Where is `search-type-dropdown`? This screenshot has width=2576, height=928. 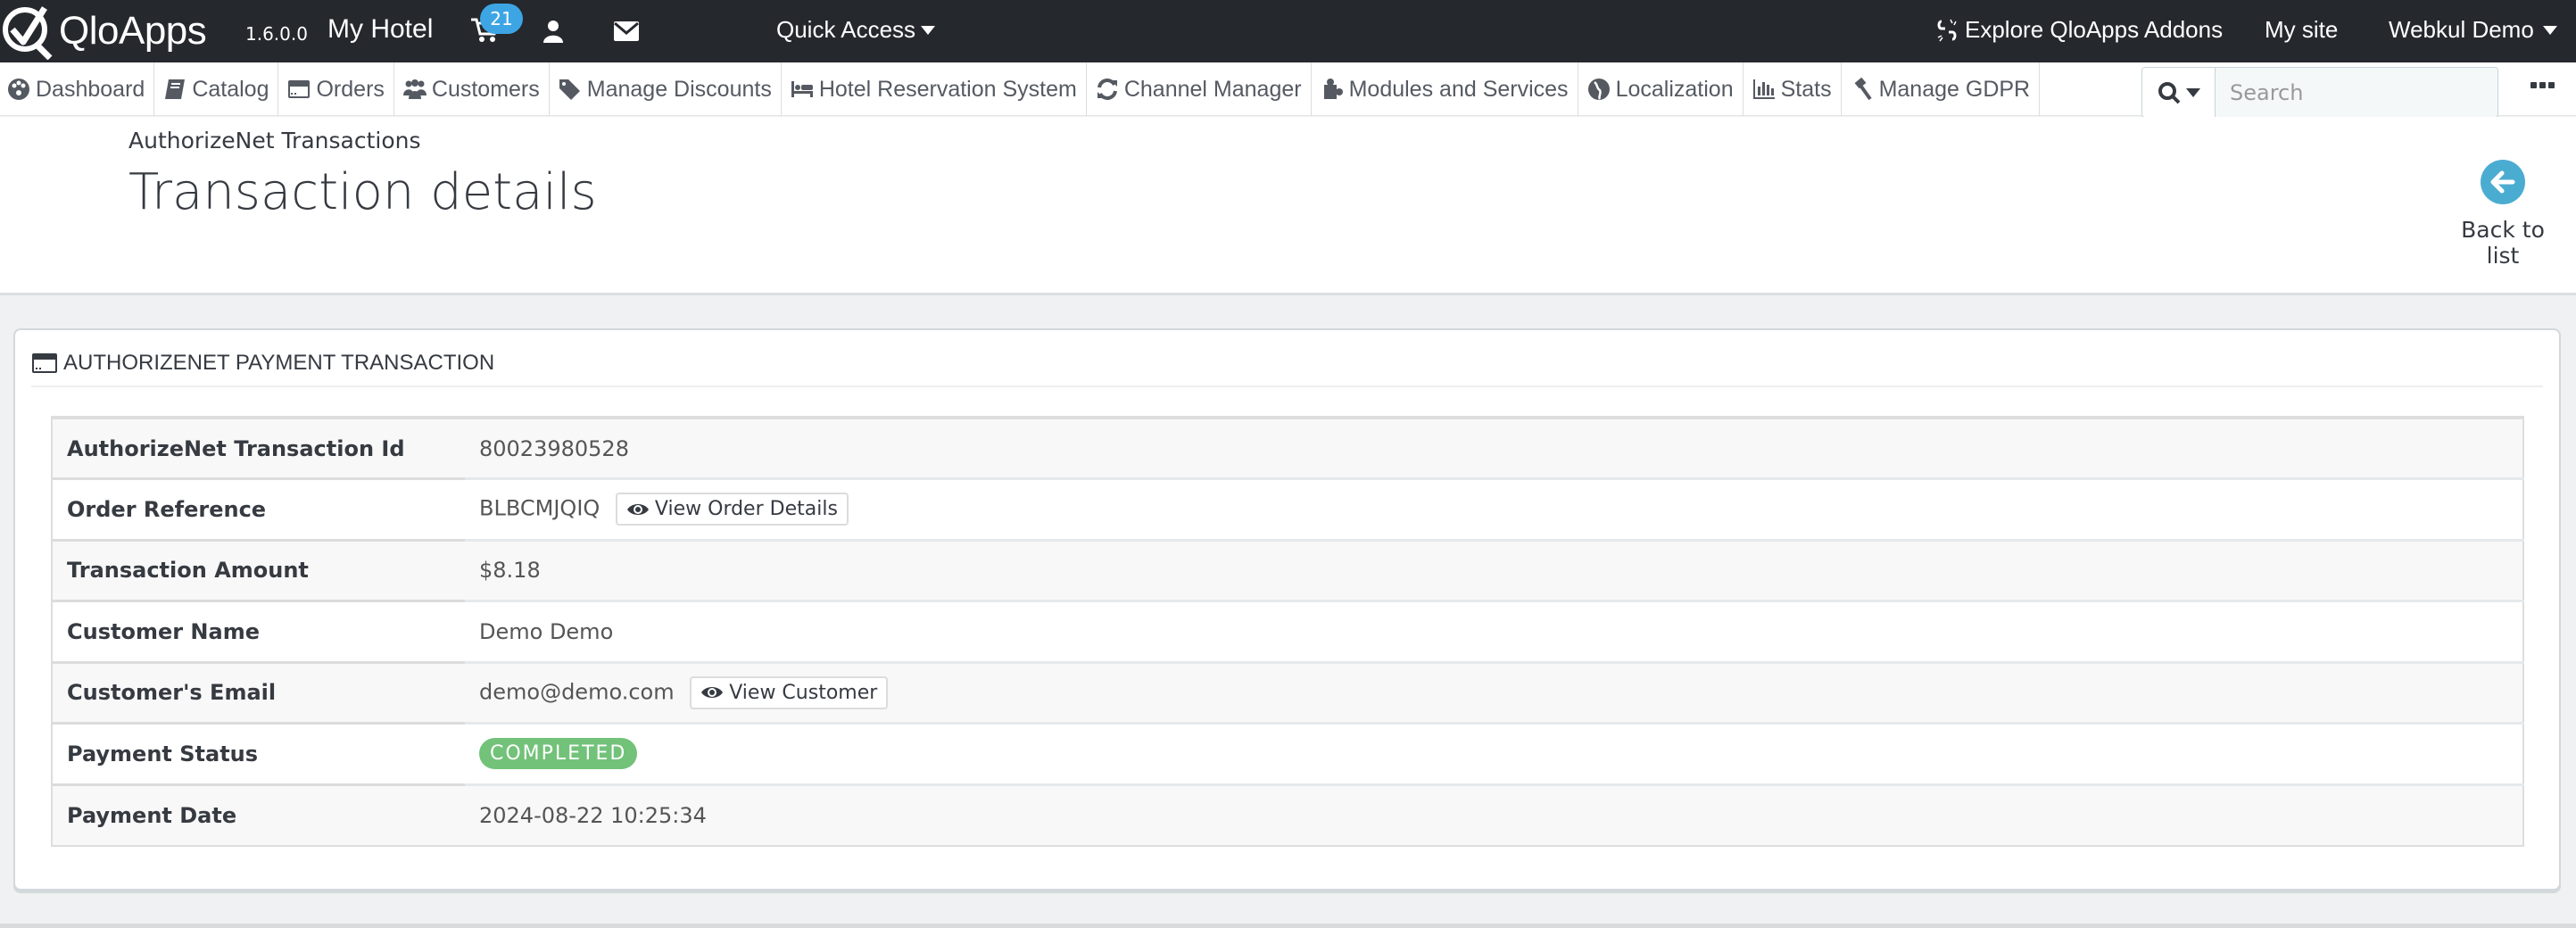 search-type-dropdown is located at coordinates (2179, 92).